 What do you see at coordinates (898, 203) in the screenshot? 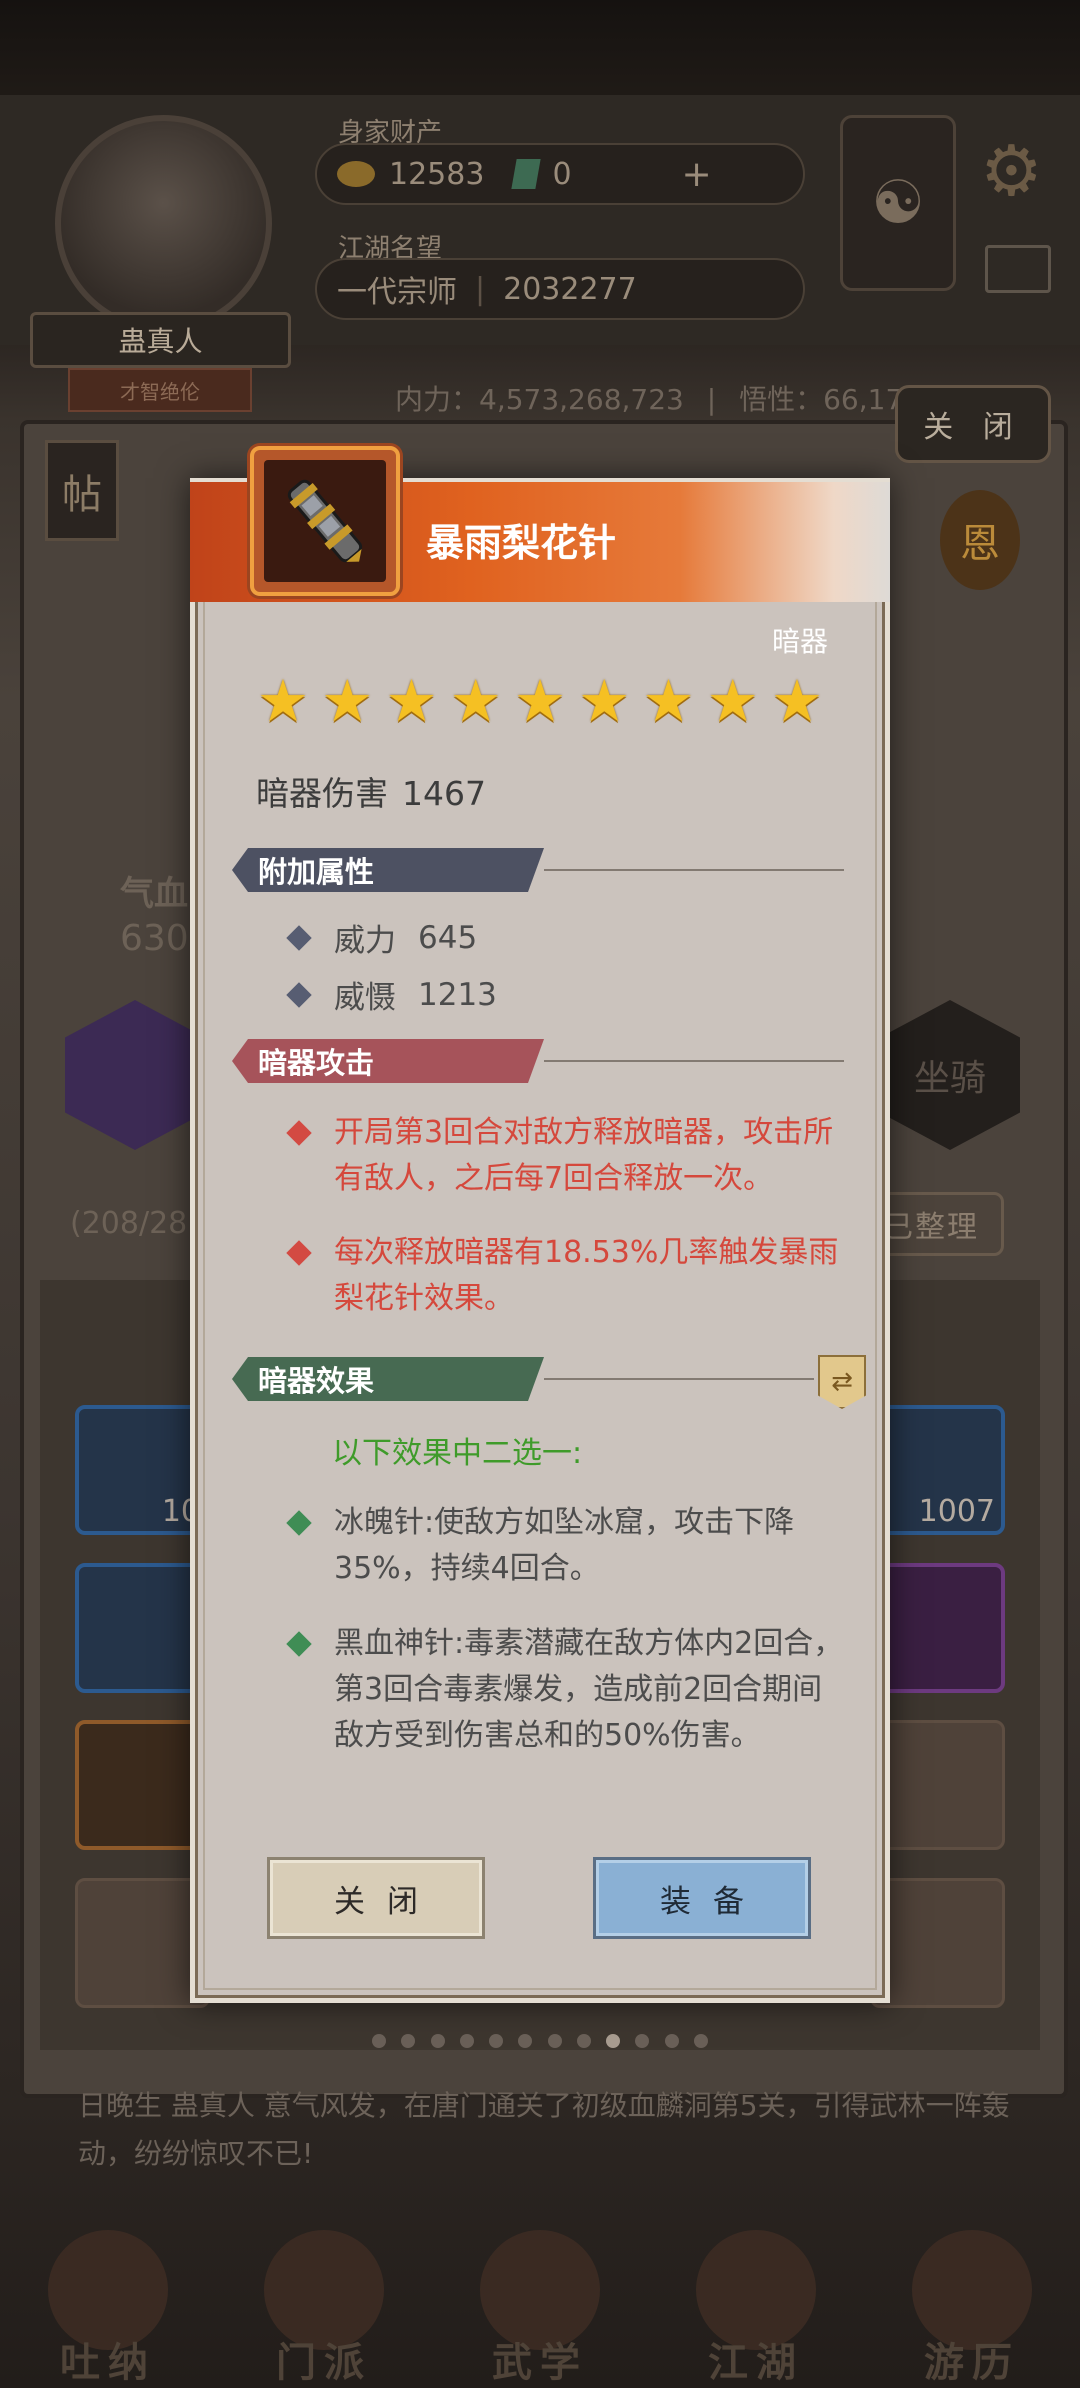
I see `taiji-icon: ☯` at bounding box center [898, 203].